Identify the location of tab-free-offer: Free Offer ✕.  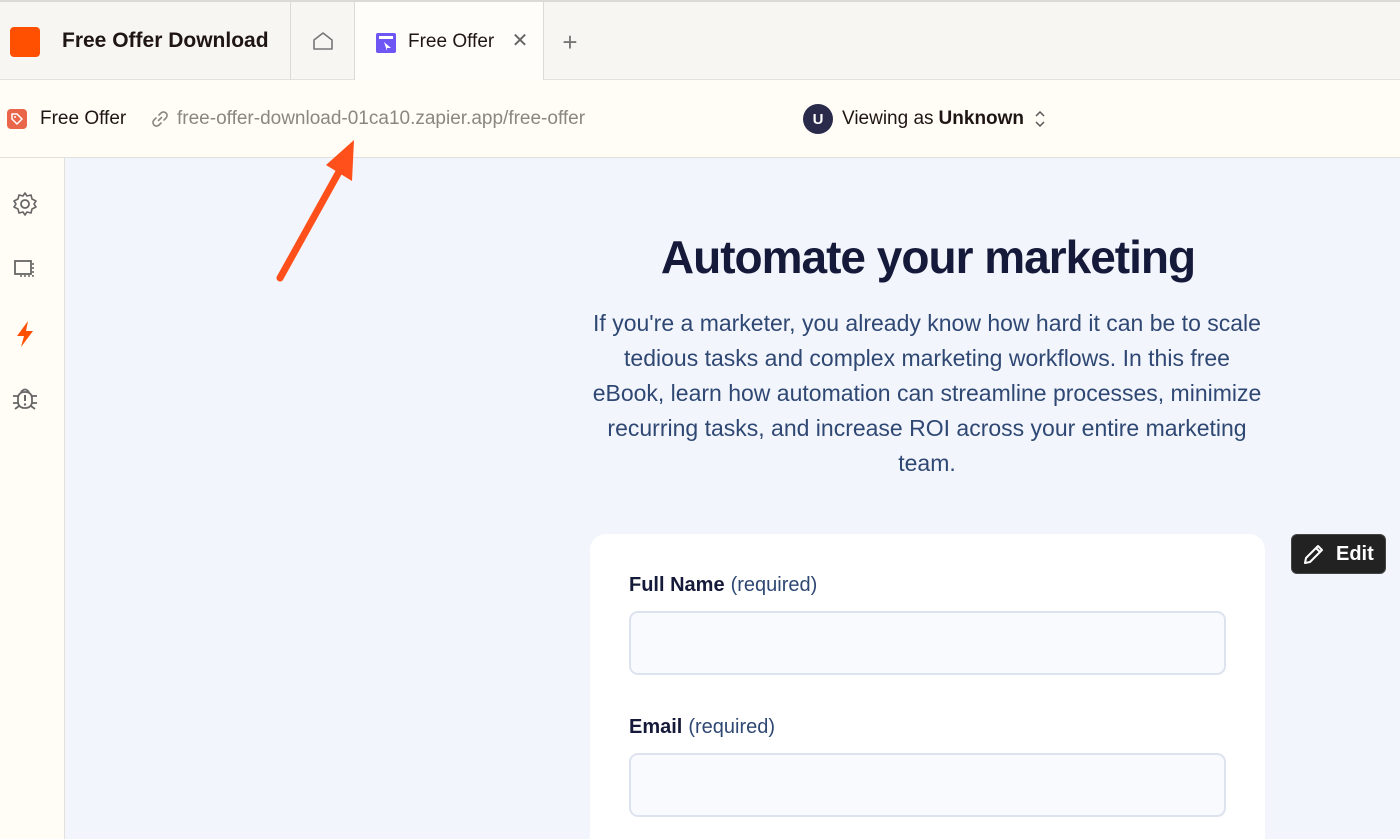
(449, 41).